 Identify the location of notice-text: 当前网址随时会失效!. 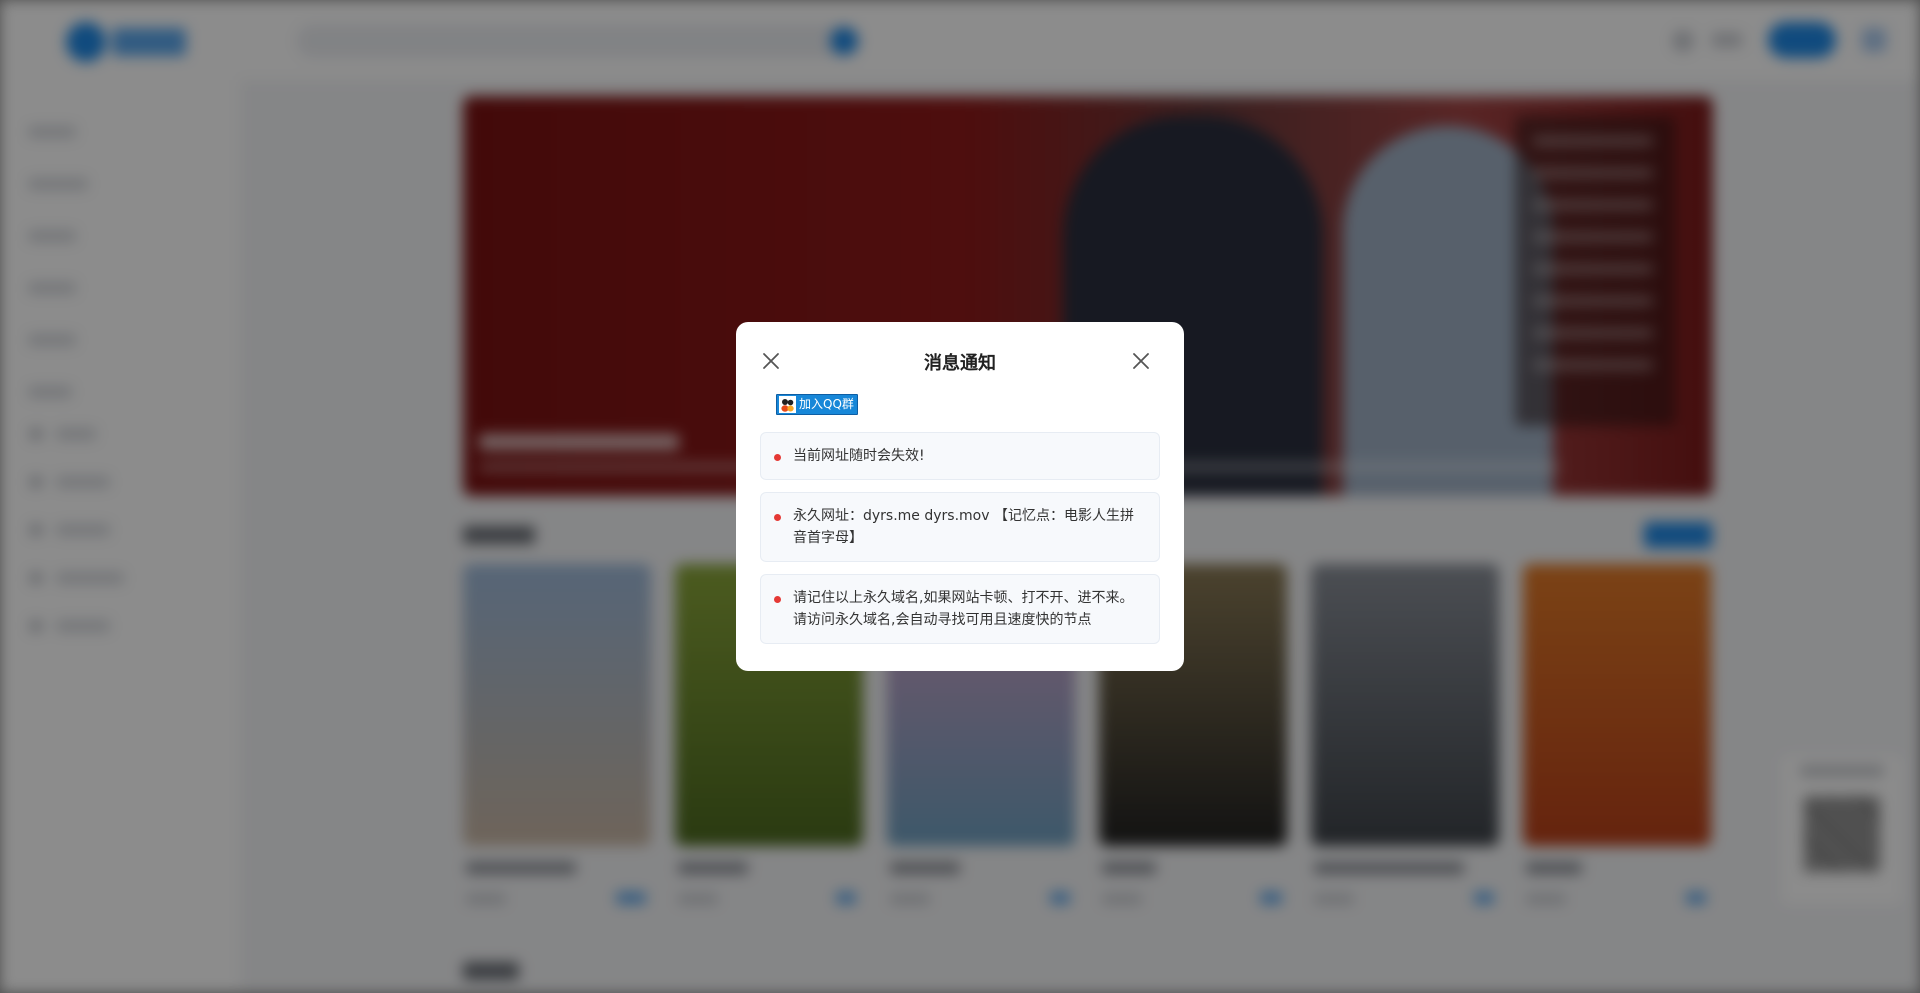
(859, 456).